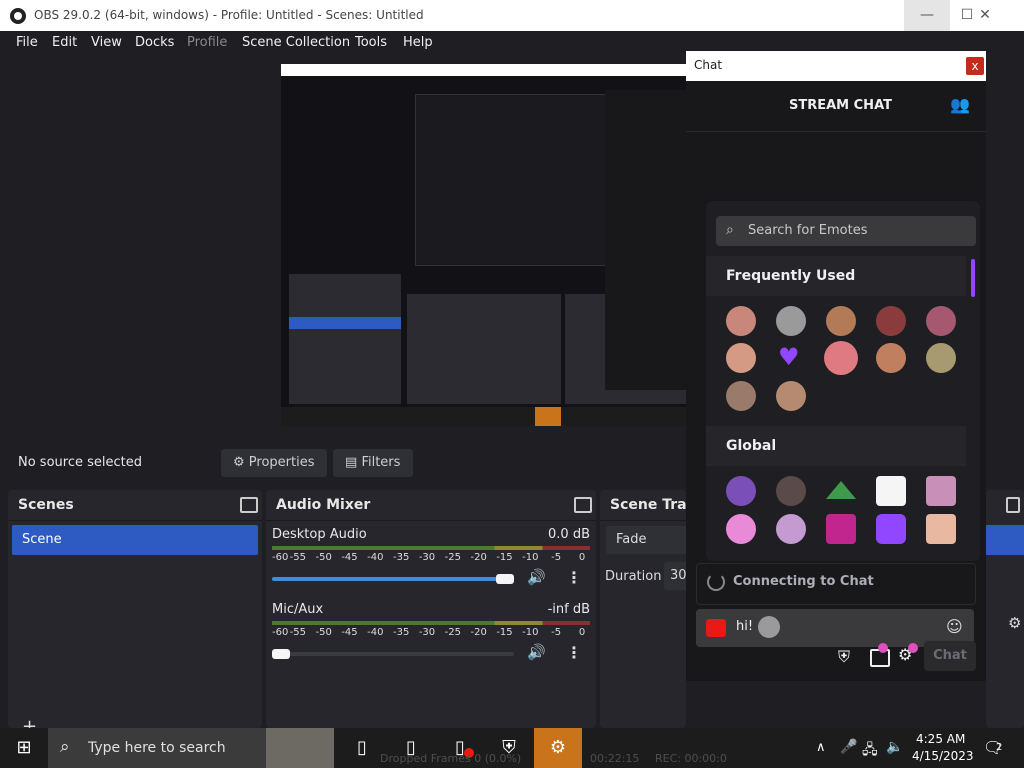 Image resolution: width=1024 pixels, height=768 pixels. What do you see at coordinates (478, 557) in the screenshot?
I see `meter-scale-tick: -20` at bounding box center [478, 557].